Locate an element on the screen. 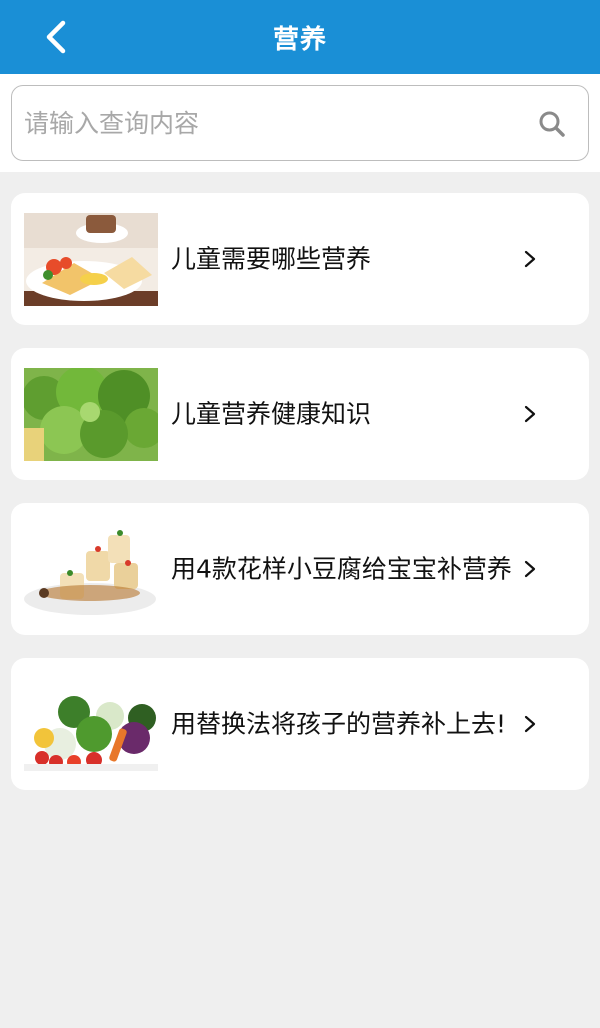 The width and height of the screenshot is (600, 1028). list-item: 儿童需要哪些营养 is located at coordinates (300, 259).